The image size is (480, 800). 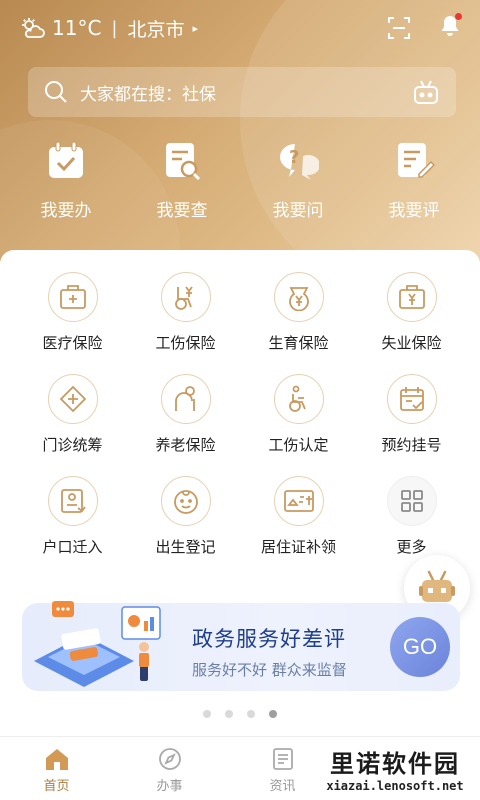 I want to click on grid-more-icon, so click(x=411, y=501).